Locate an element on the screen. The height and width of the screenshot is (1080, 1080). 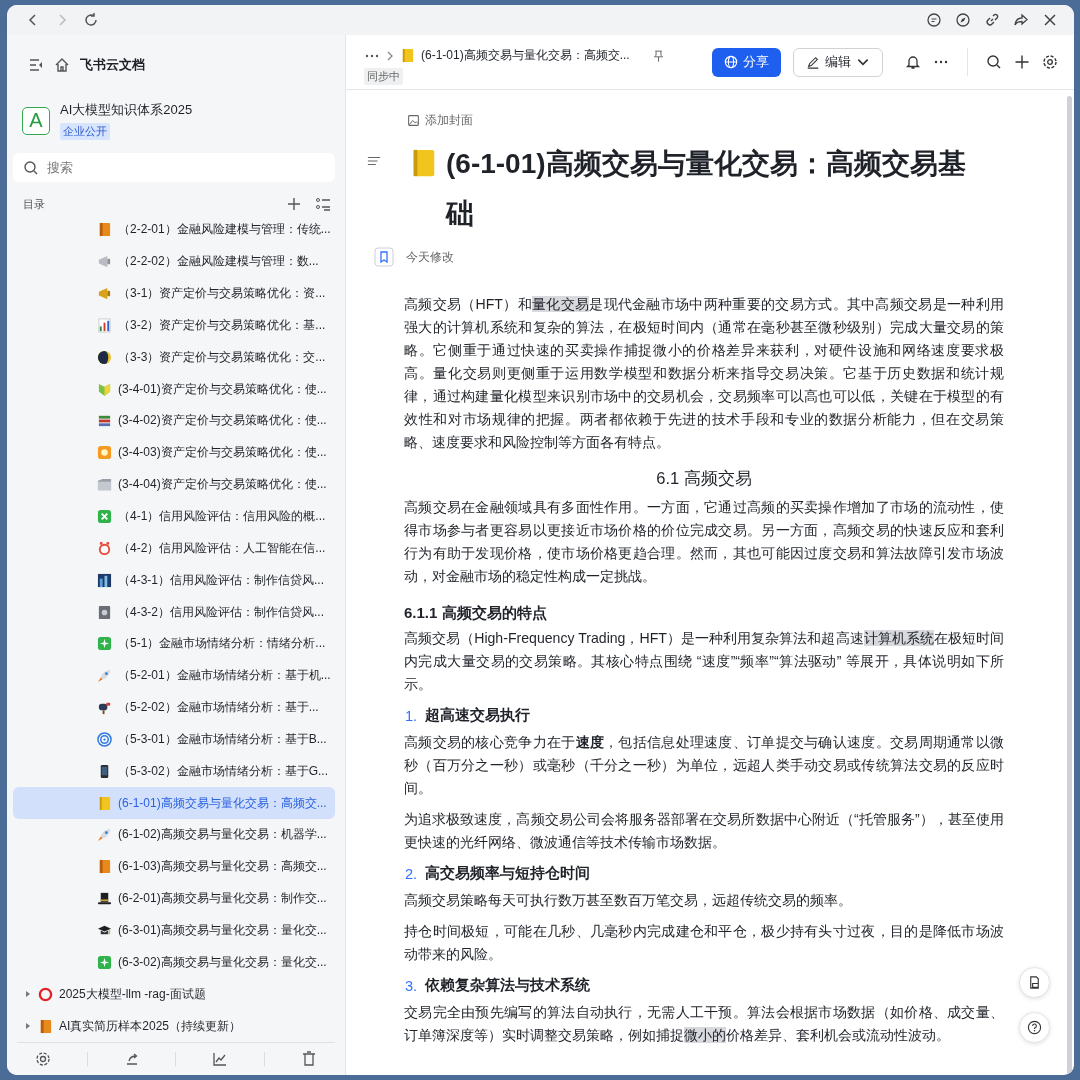
collapse-sidebar-icon is located at coordinates (36, 65).